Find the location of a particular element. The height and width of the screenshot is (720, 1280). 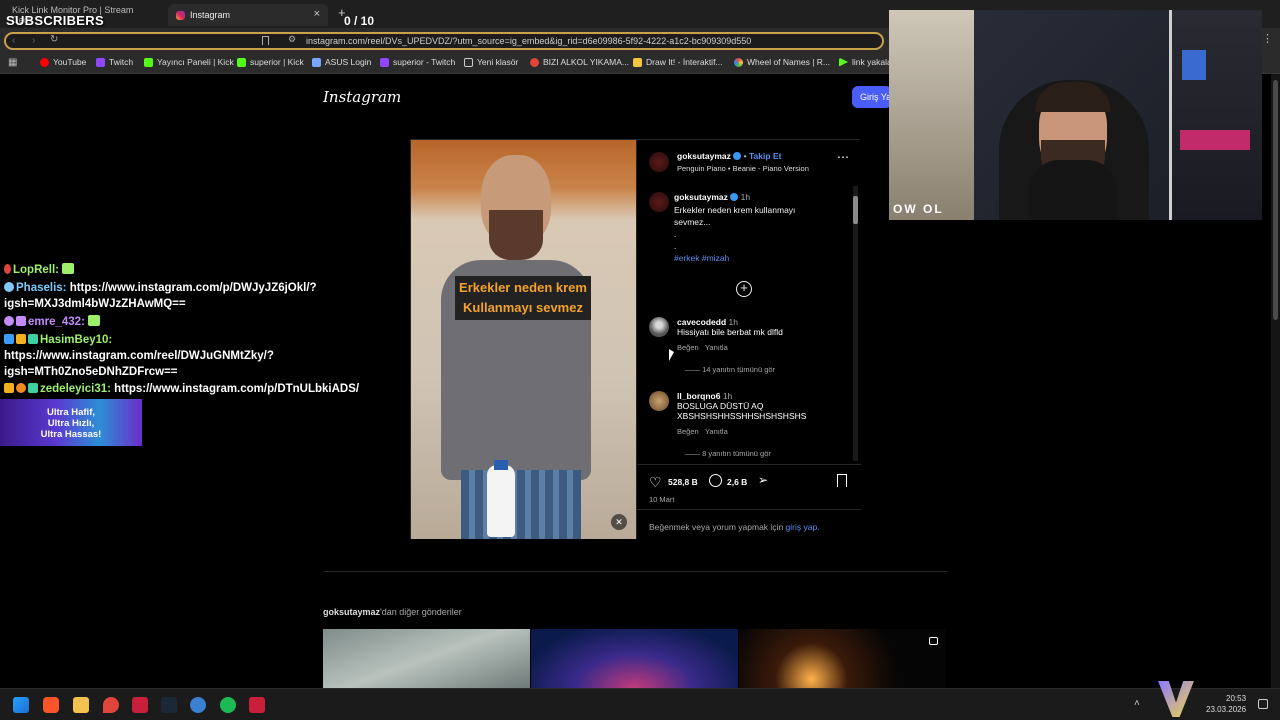

share-icon: ➢ is located at coordinates (763, 480).